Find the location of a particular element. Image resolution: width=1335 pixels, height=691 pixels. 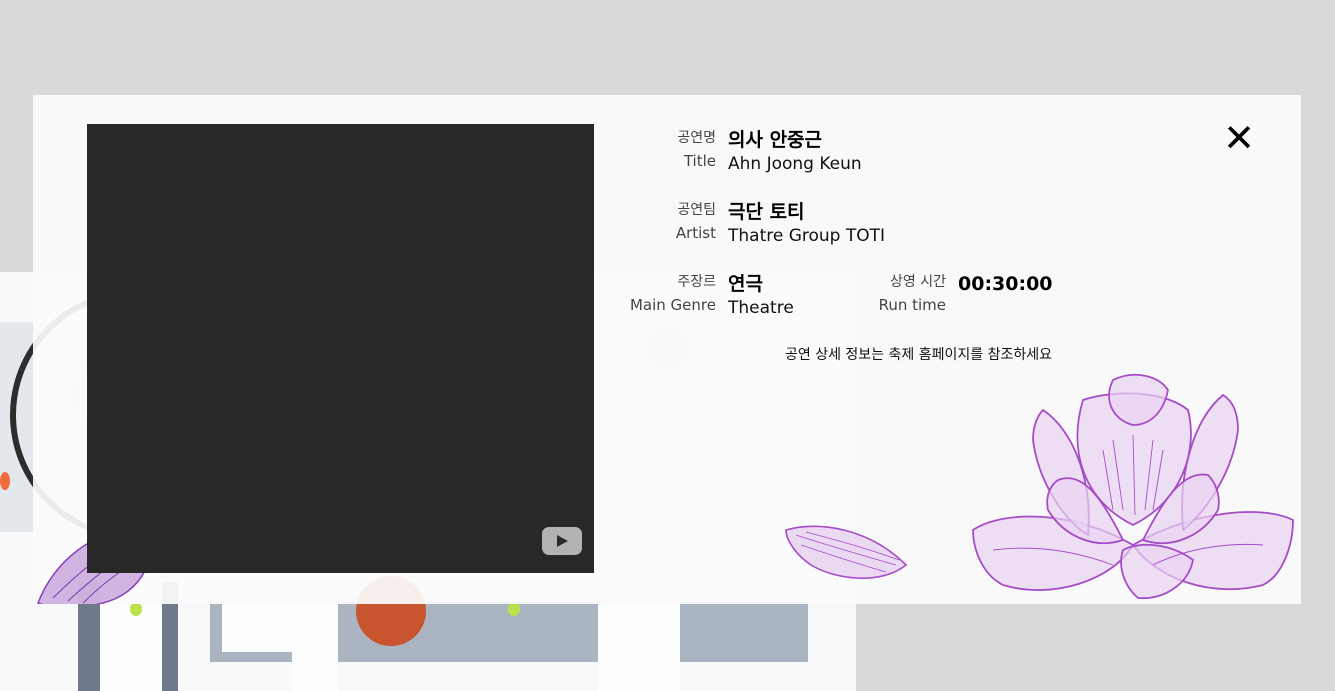

title-value: 의사 안중근 Ahn Joong Keun is located at coordinates (795, 152).